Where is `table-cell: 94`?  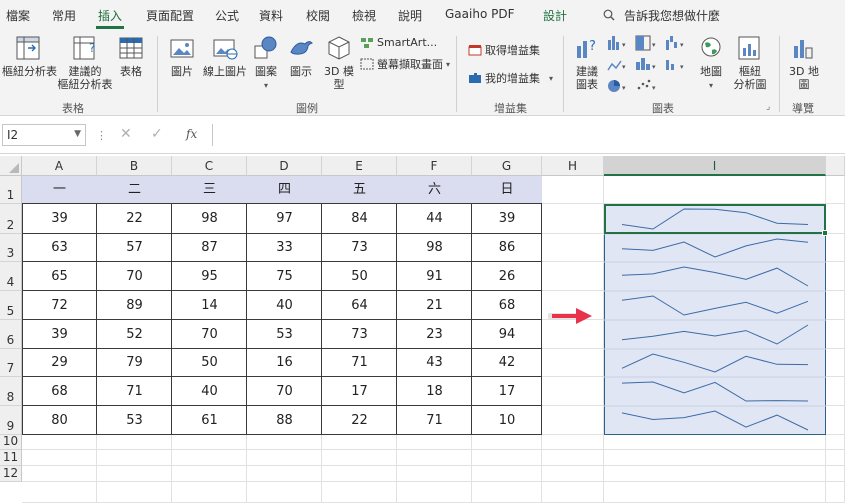 table-cell: 94 is located at coordinates (507, 334).